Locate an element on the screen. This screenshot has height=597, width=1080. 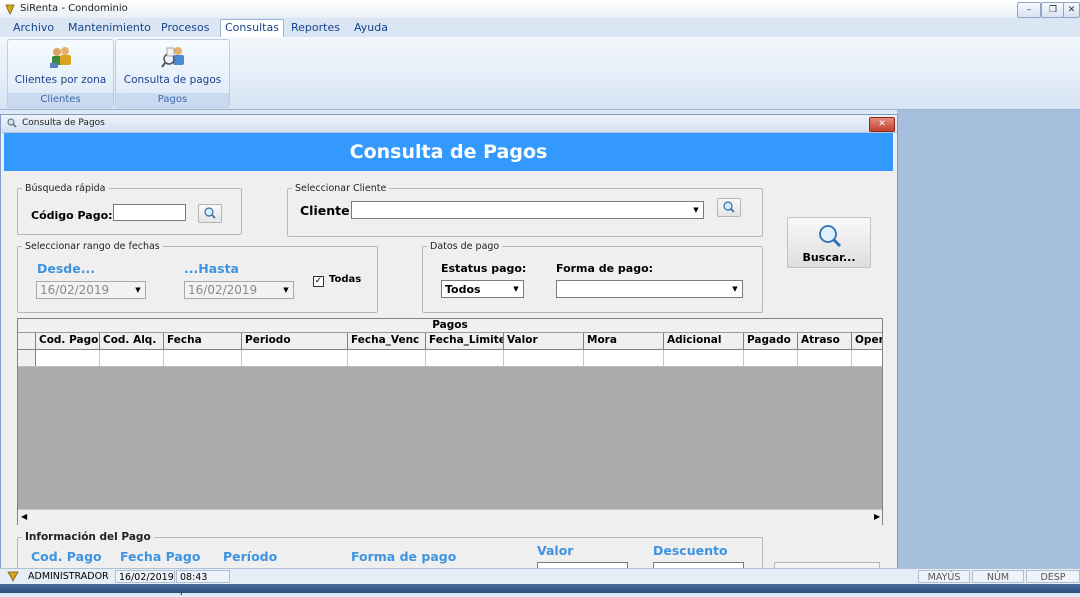
status-date: 16/02/2019 is located at coordinates (145, 576).